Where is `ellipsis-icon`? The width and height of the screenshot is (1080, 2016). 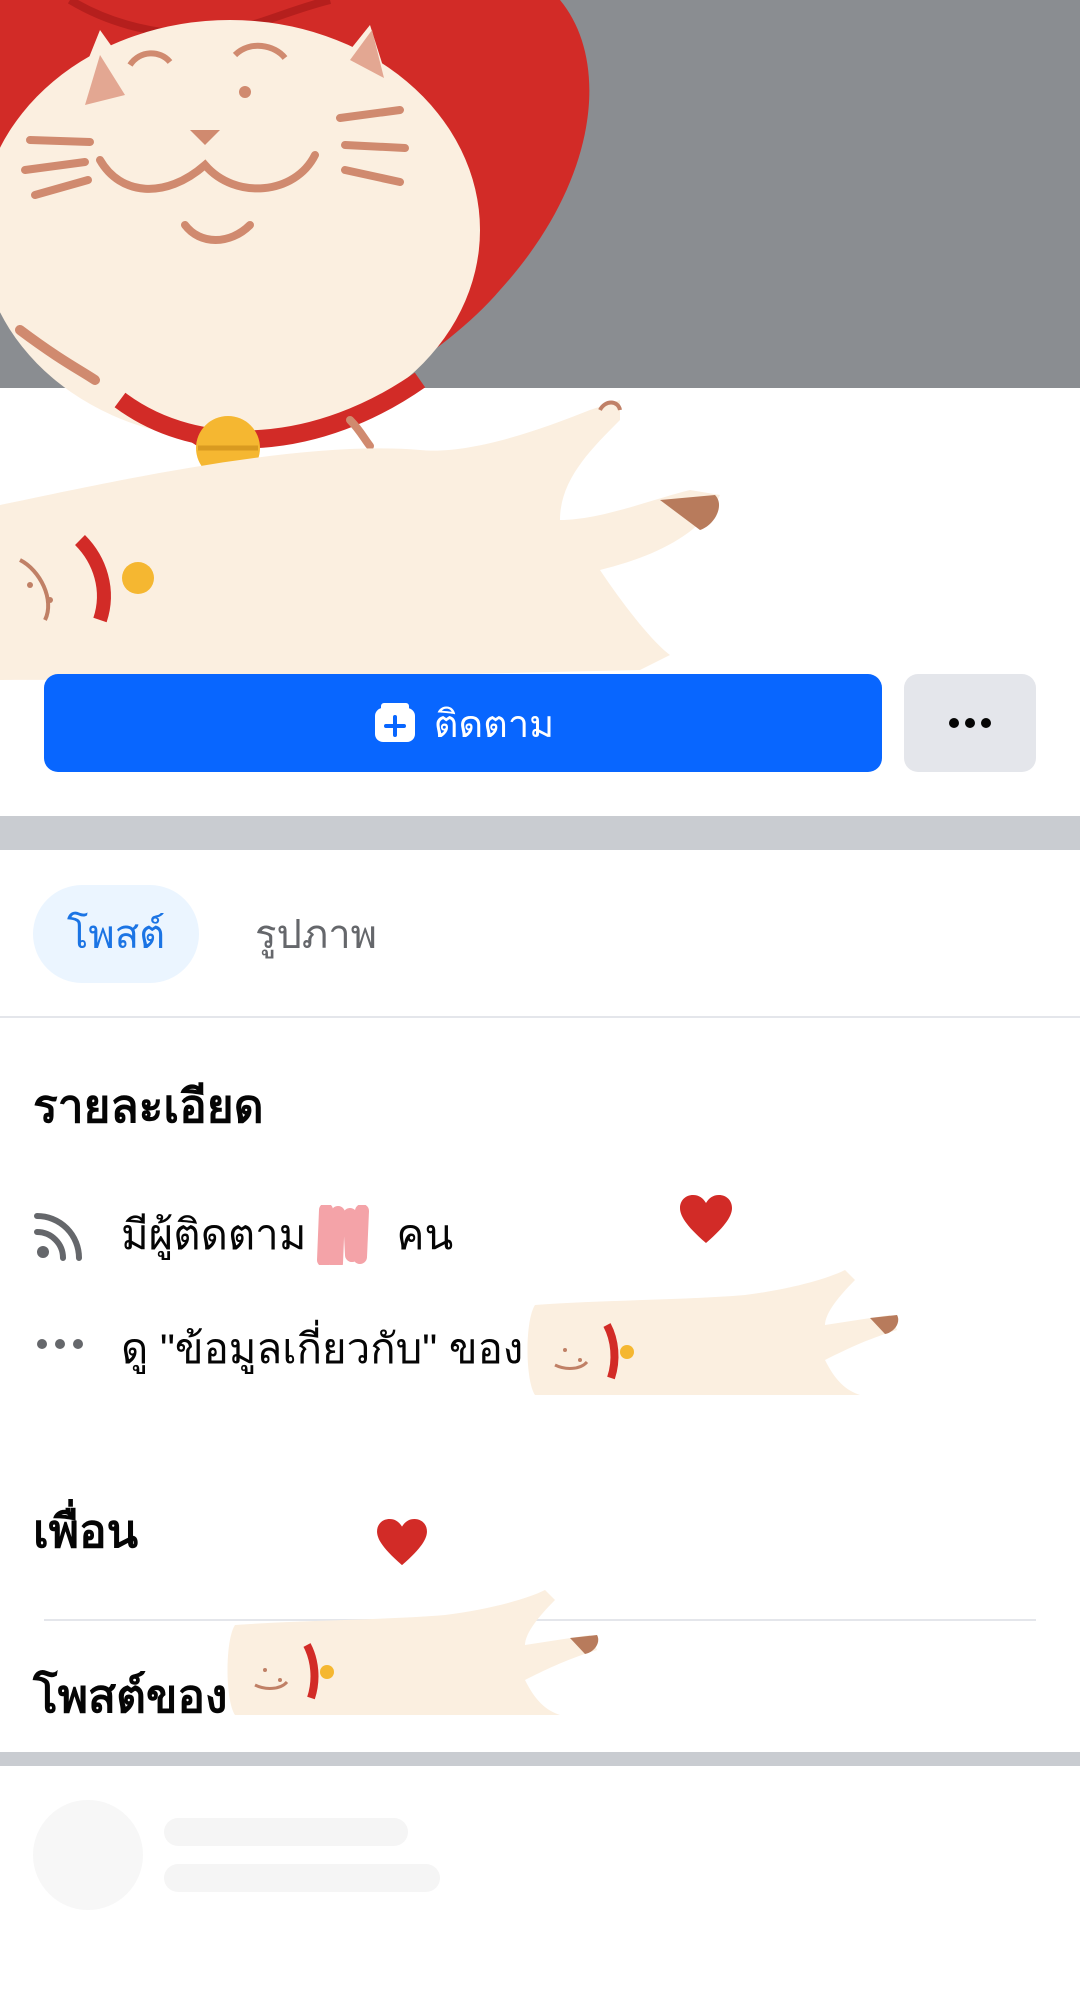
ellipsis-icon is located at coordinates (970, 723).